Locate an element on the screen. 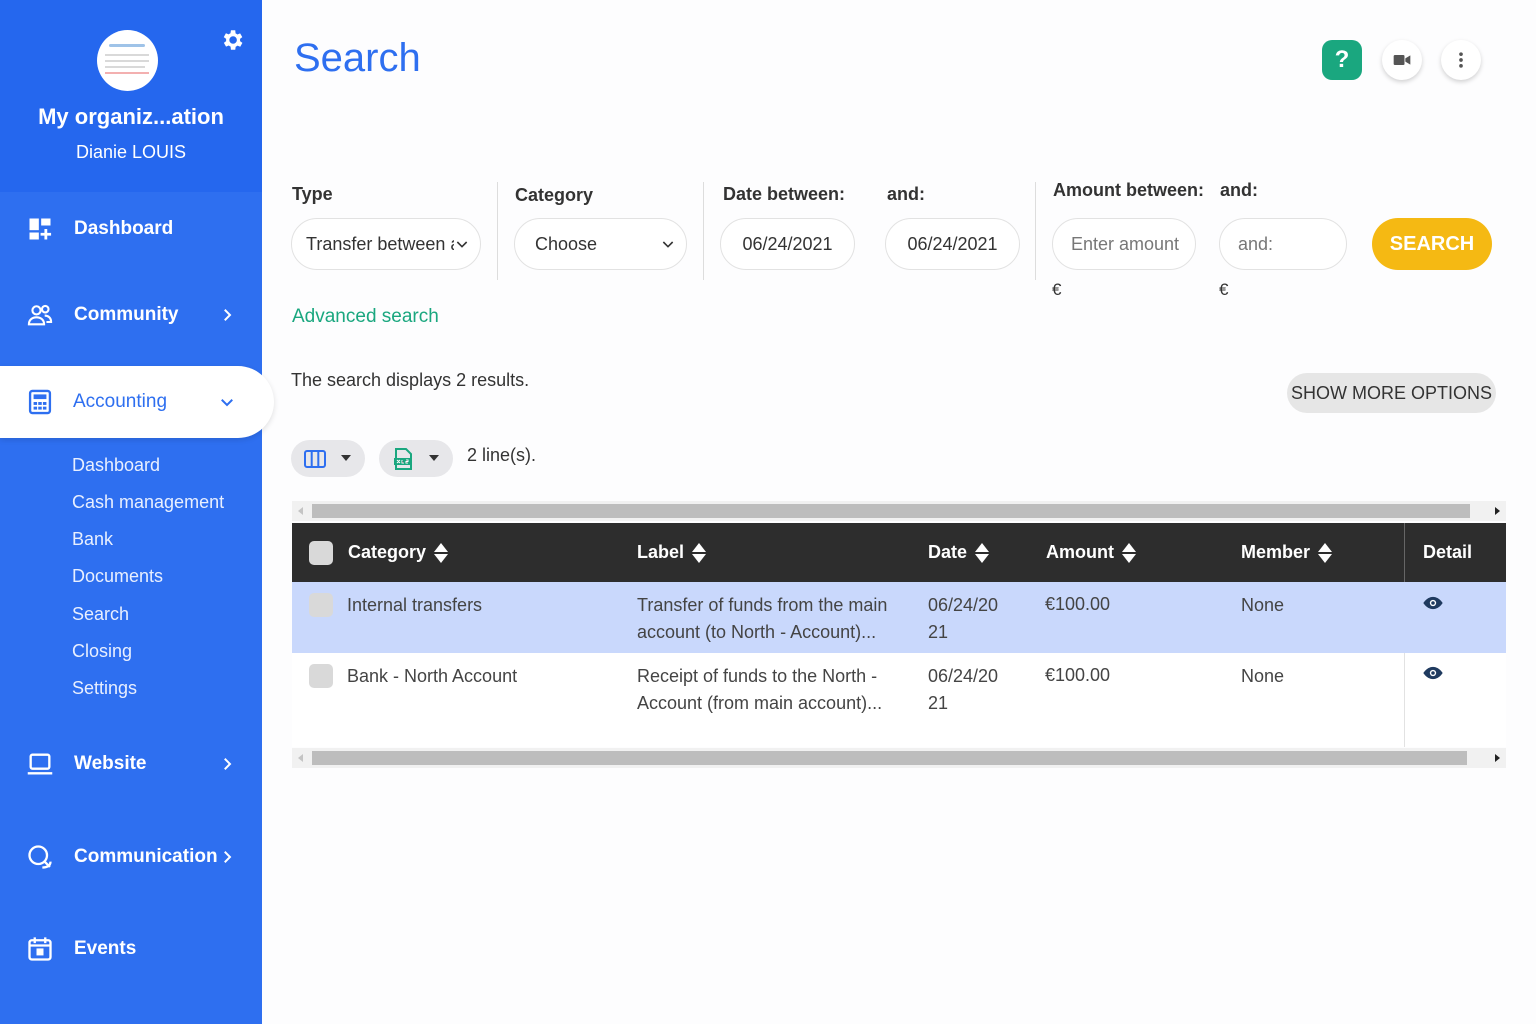 This screenshot has width=1536, height=1024. organization-name: My organiz...ation is located at coordinates (131, 116).